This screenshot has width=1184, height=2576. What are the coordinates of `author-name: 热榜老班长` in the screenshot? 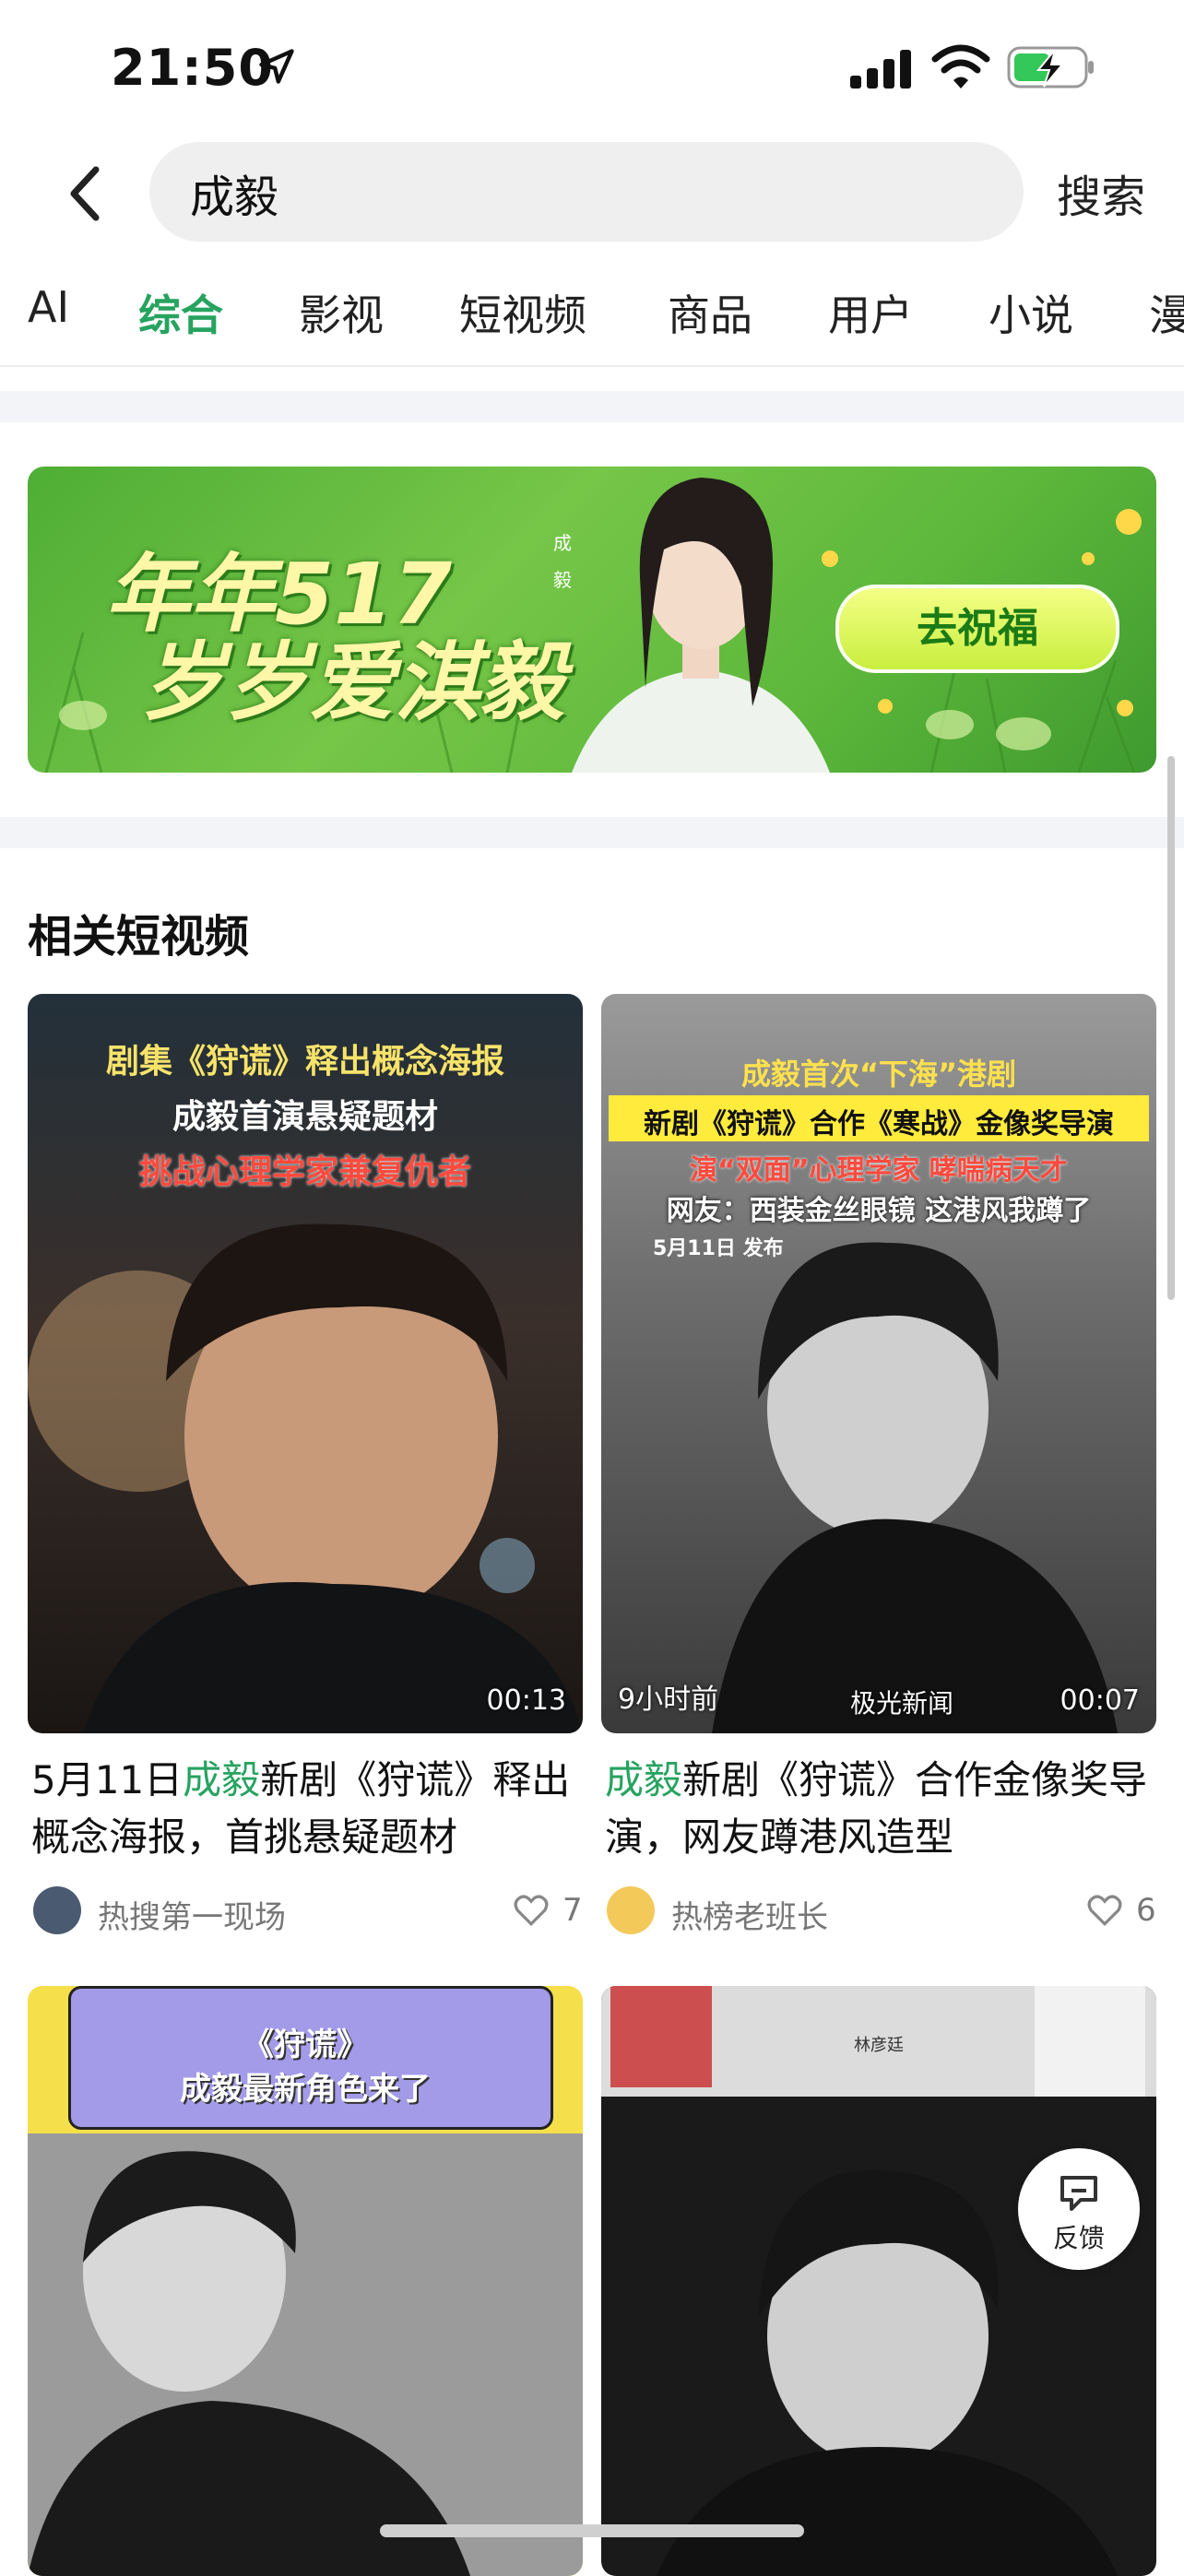 It's located at (749, 1914).